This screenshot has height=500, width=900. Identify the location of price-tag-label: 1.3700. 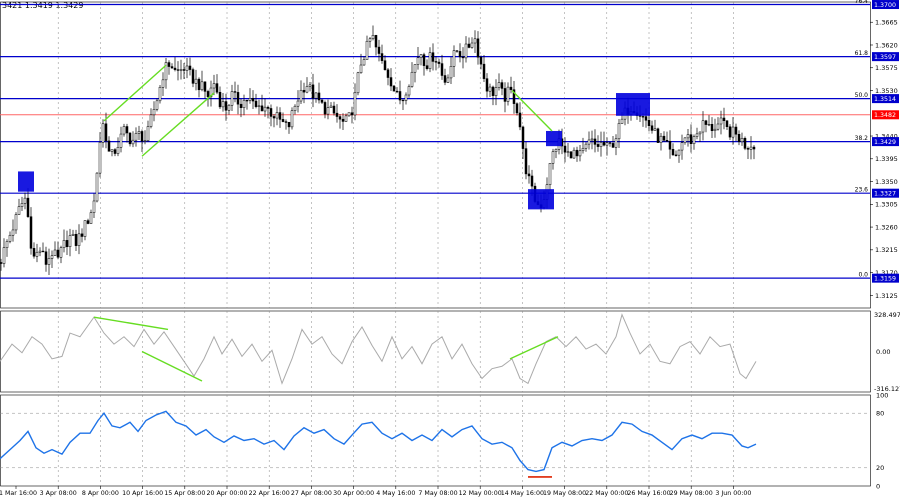
(885, 5).